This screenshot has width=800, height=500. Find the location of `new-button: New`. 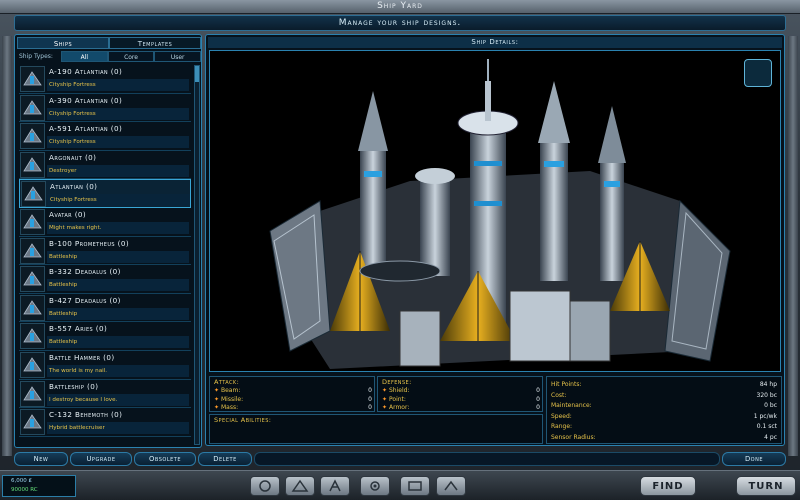

new-button: New is located at coordinates (41, 459).